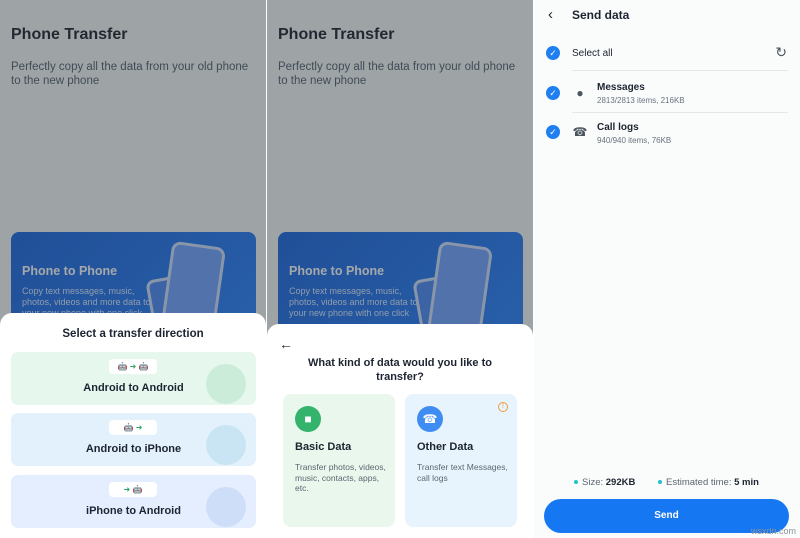  Describe the element at coordinates (133, 366) in the screenshot. I see `android-android-icon: 🤖 ➜ 🤖` at that location.